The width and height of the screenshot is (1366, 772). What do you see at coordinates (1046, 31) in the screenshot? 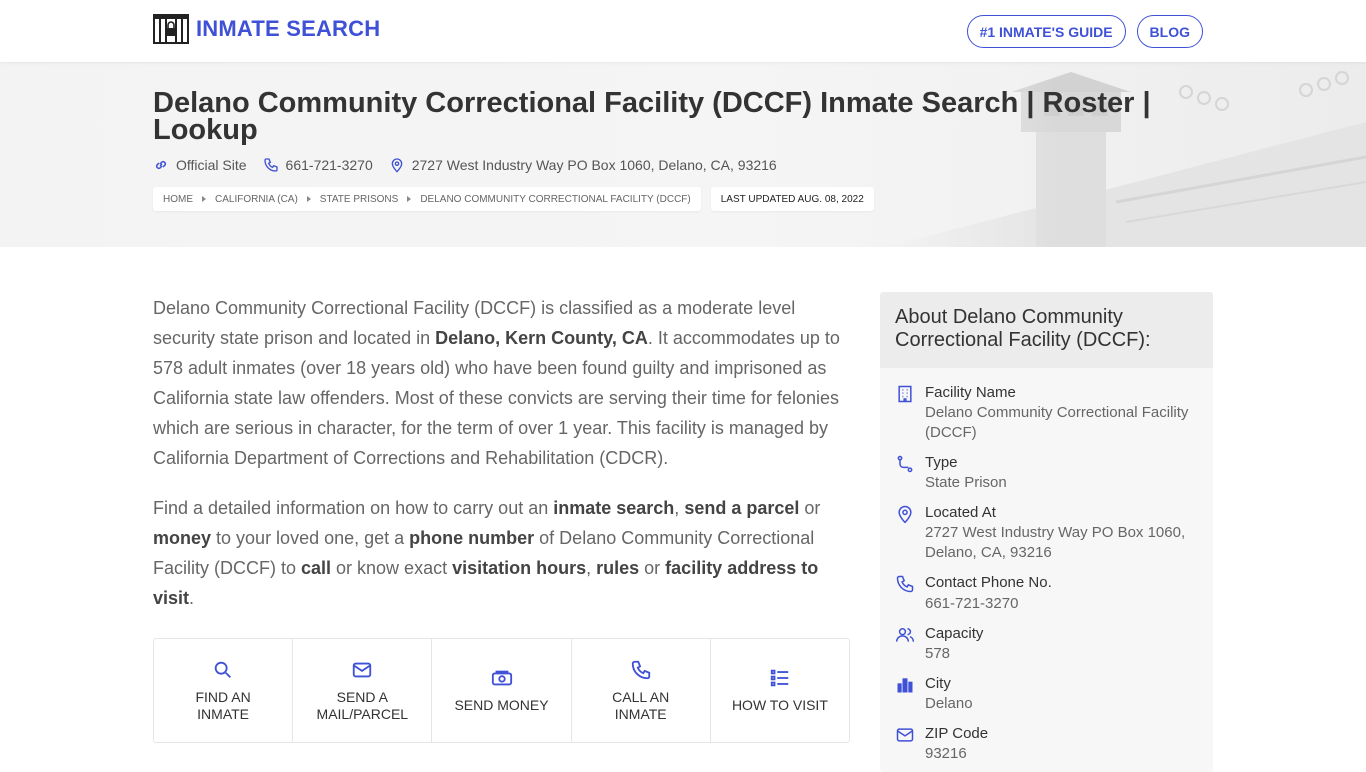
I see `inmates-guide-button: #1 INMATE'S GUIDE` at bounding box center [1046, 31].